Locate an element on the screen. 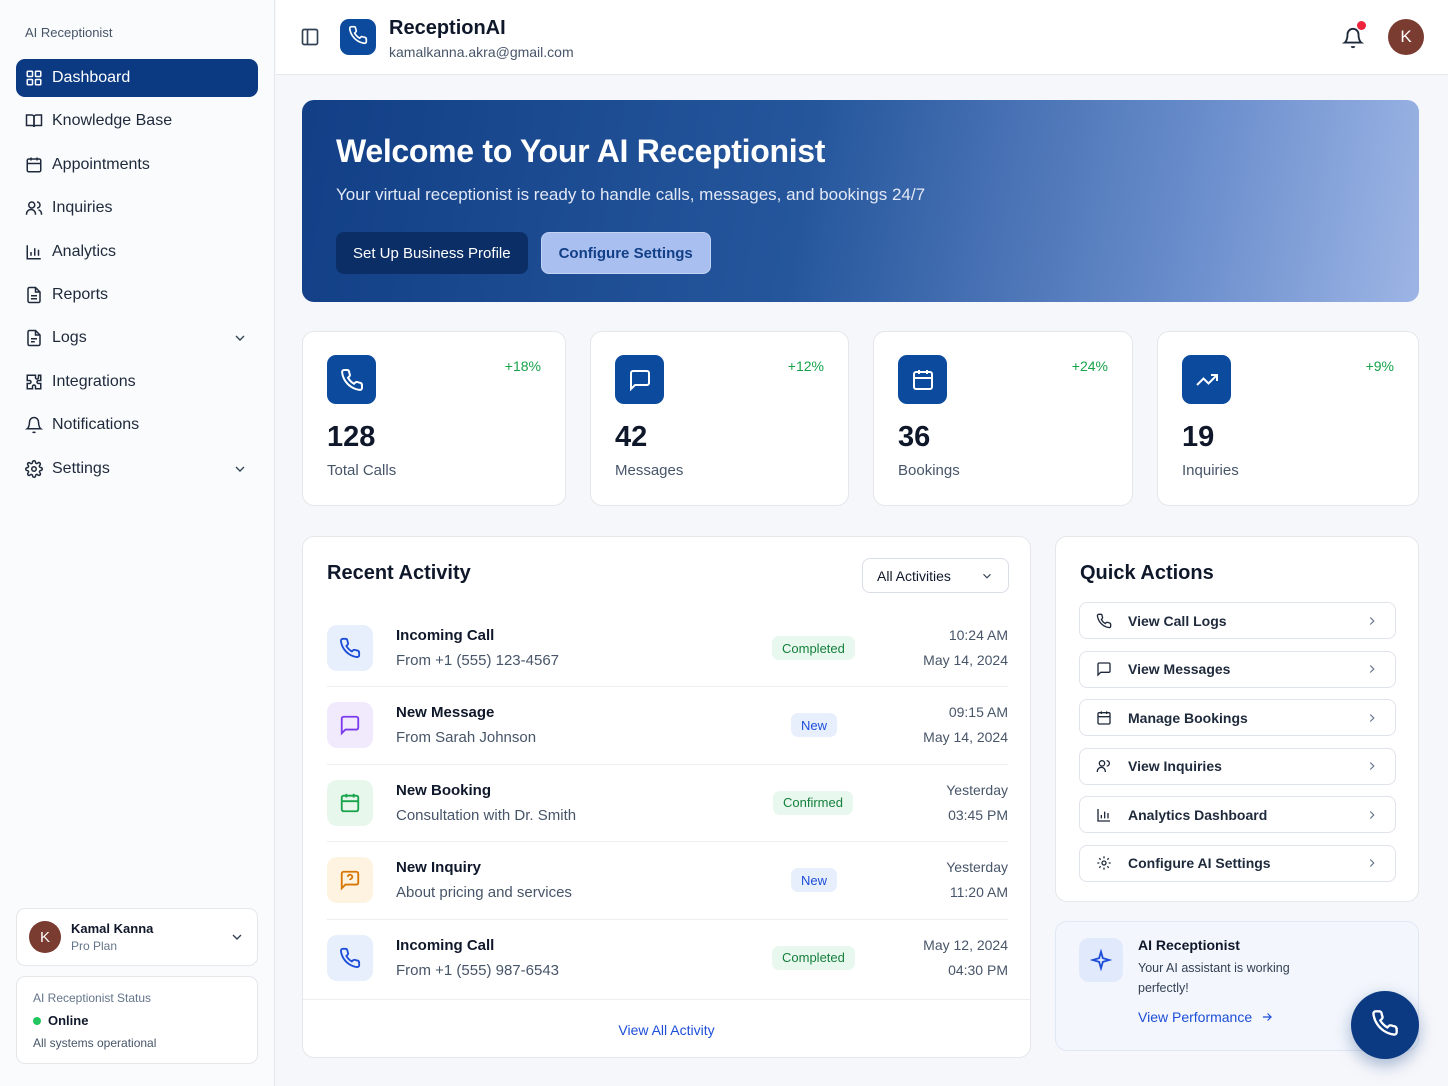  quick-action-analytics-dashboard: Analytics Dashboard is located at coordinates (1237, 815).